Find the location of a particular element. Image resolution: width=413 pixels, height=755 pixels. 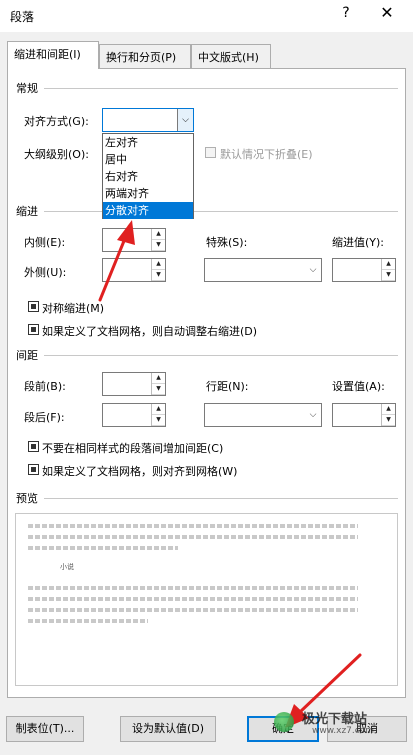

mirror-indents-label: 对称缩进(M) is located at coordinates (73, 308).